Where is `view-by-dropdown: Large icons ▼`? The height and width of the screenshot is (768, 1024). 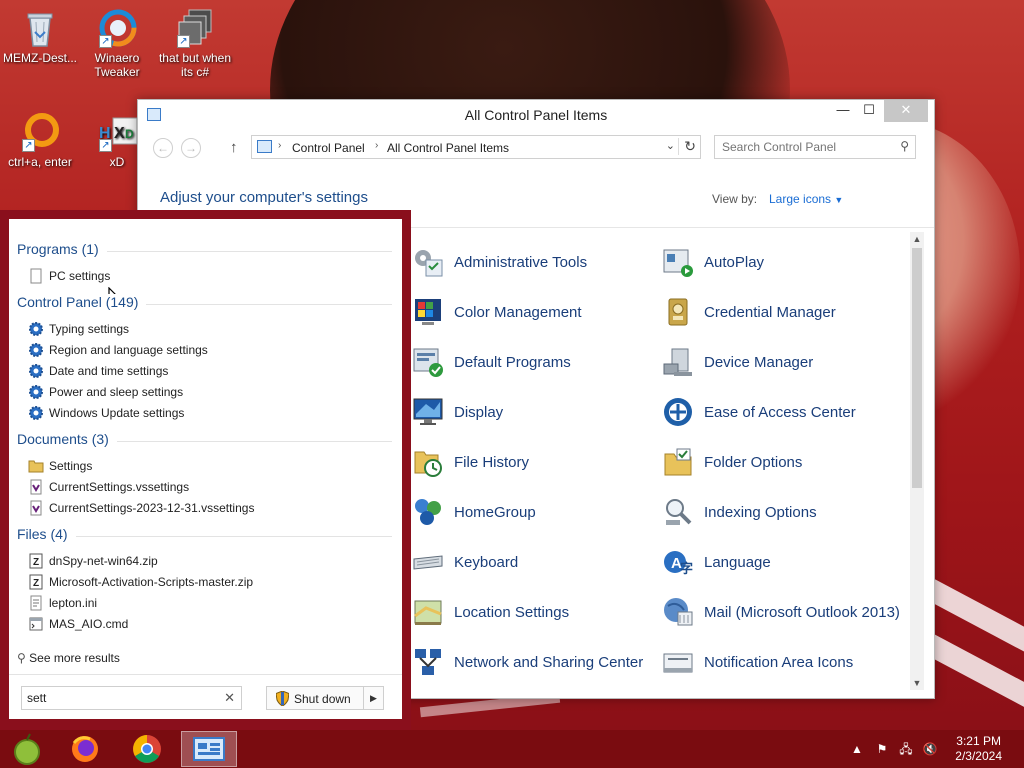
view-by-dropdown: Large icons ▼ is located at coordinates (806, 199).